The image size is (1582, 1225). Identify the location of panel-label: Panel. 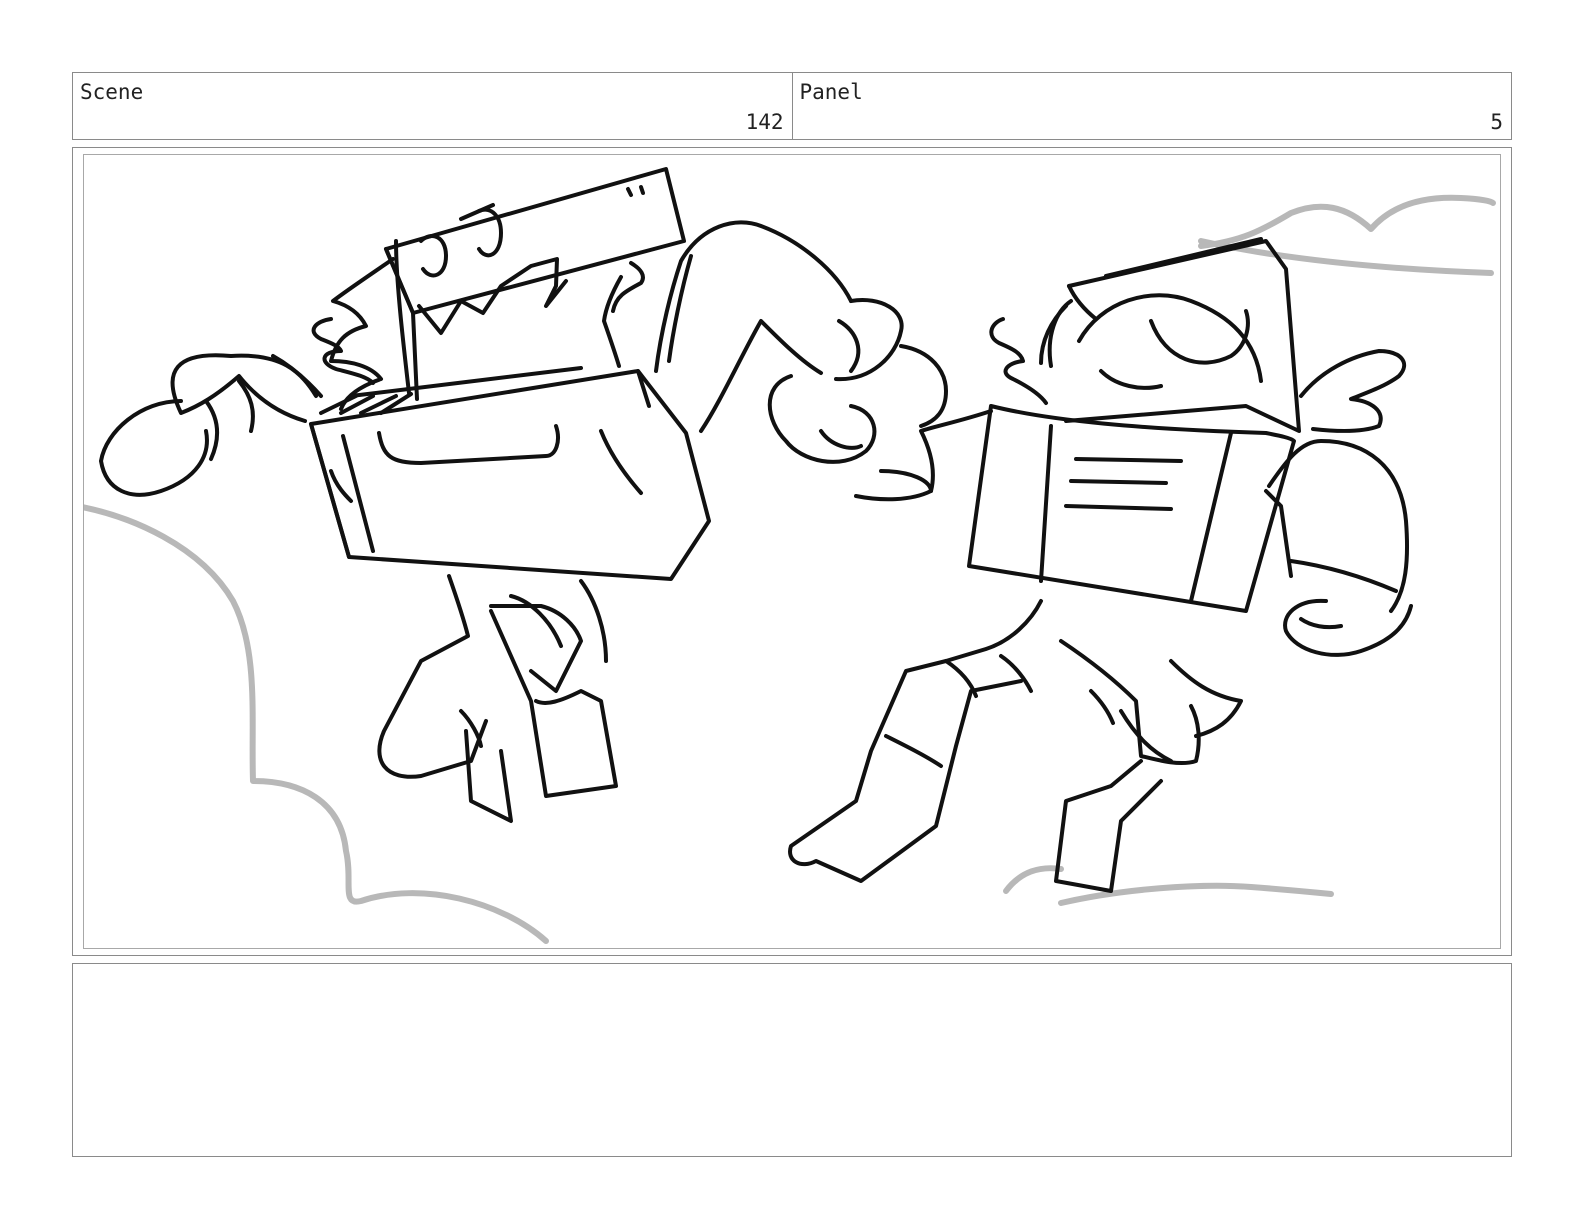
(831, 92).